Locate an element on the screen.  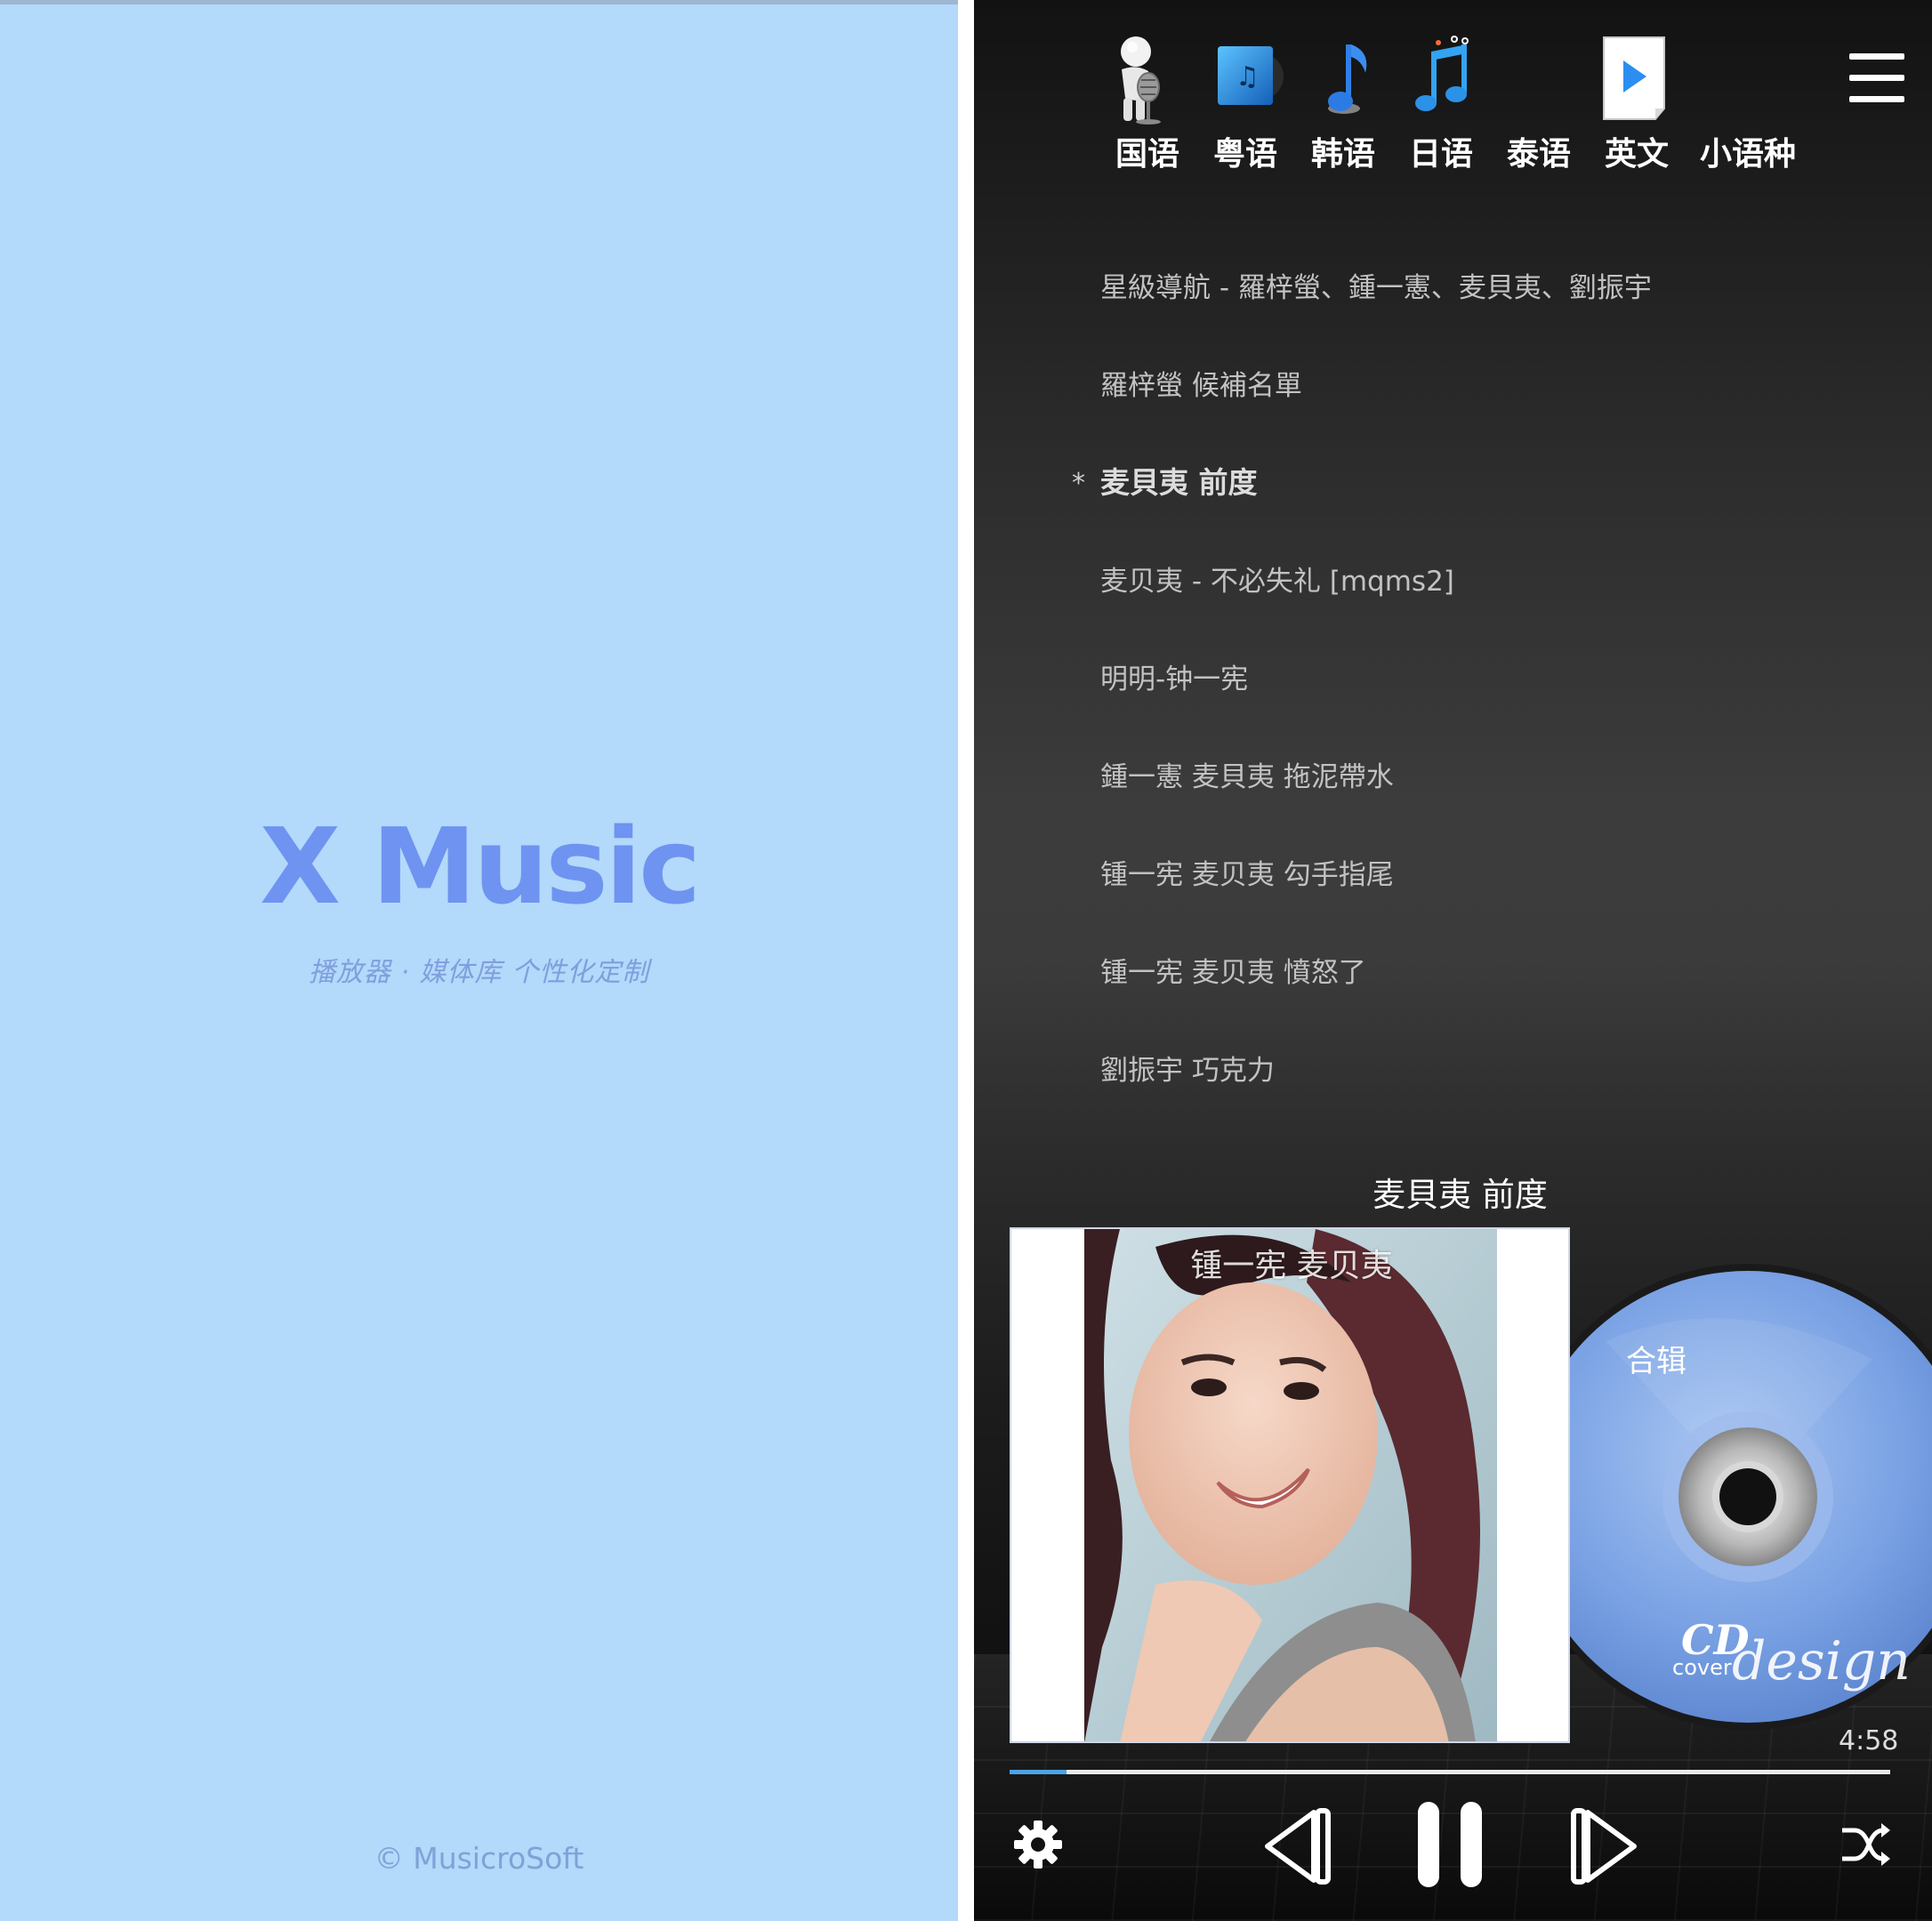
song-item: 锺一宪 麦贝夷 憤怒了 is located at coordinates (1233, 970).